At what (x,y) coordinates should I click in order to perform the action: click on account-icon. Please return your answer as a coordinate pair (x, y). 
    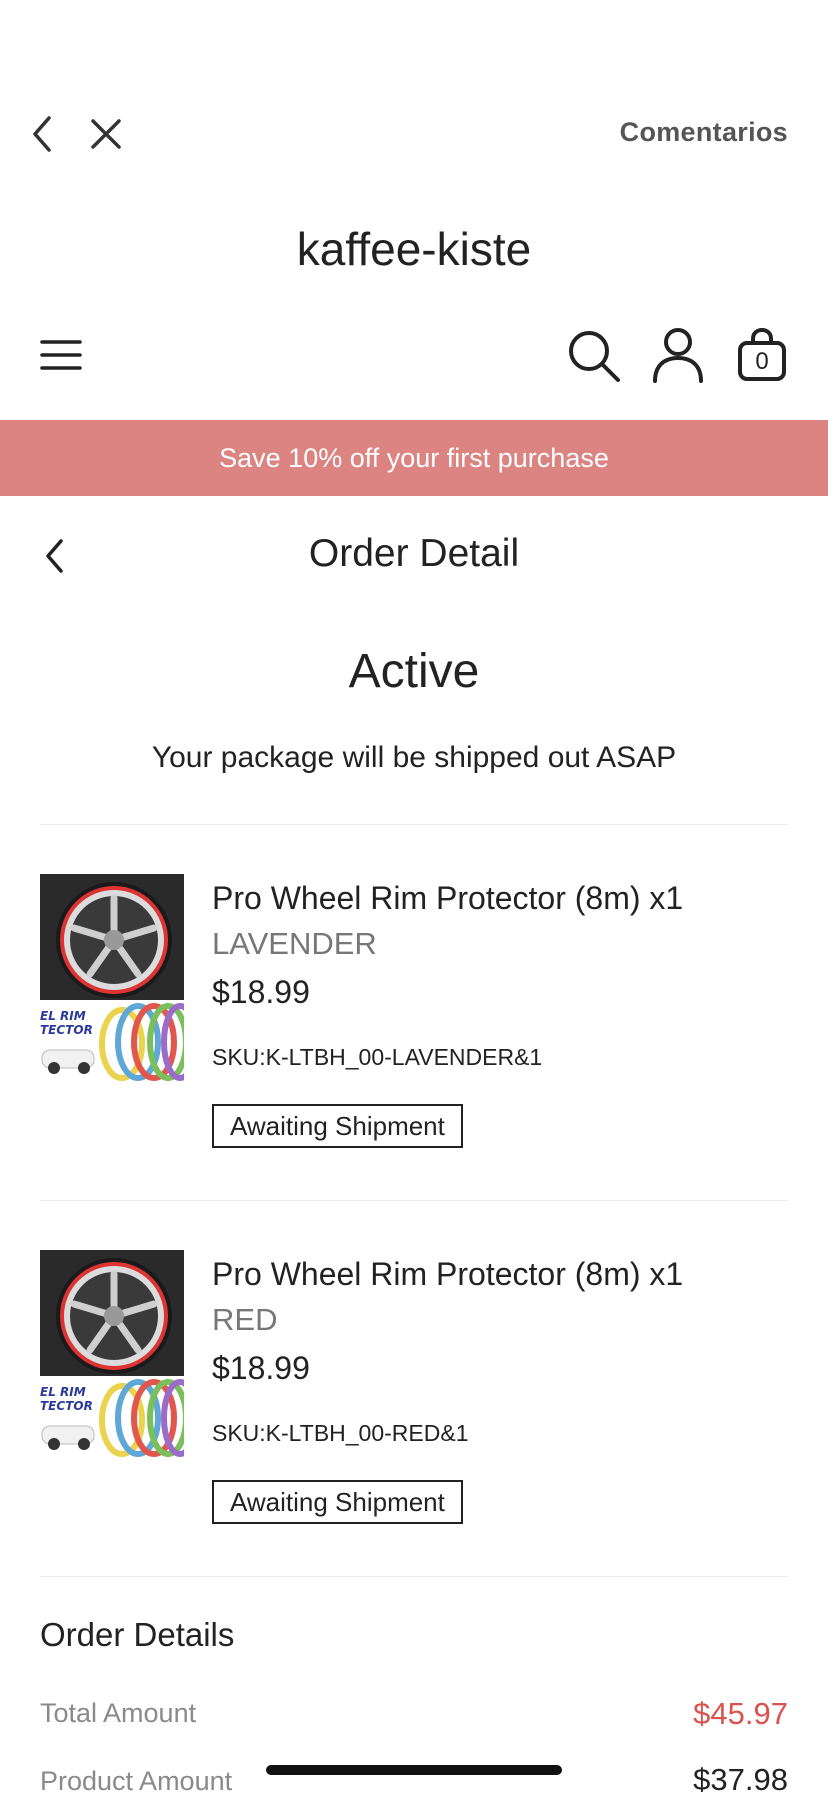
    Looking at the image, I should click on (678, 355).